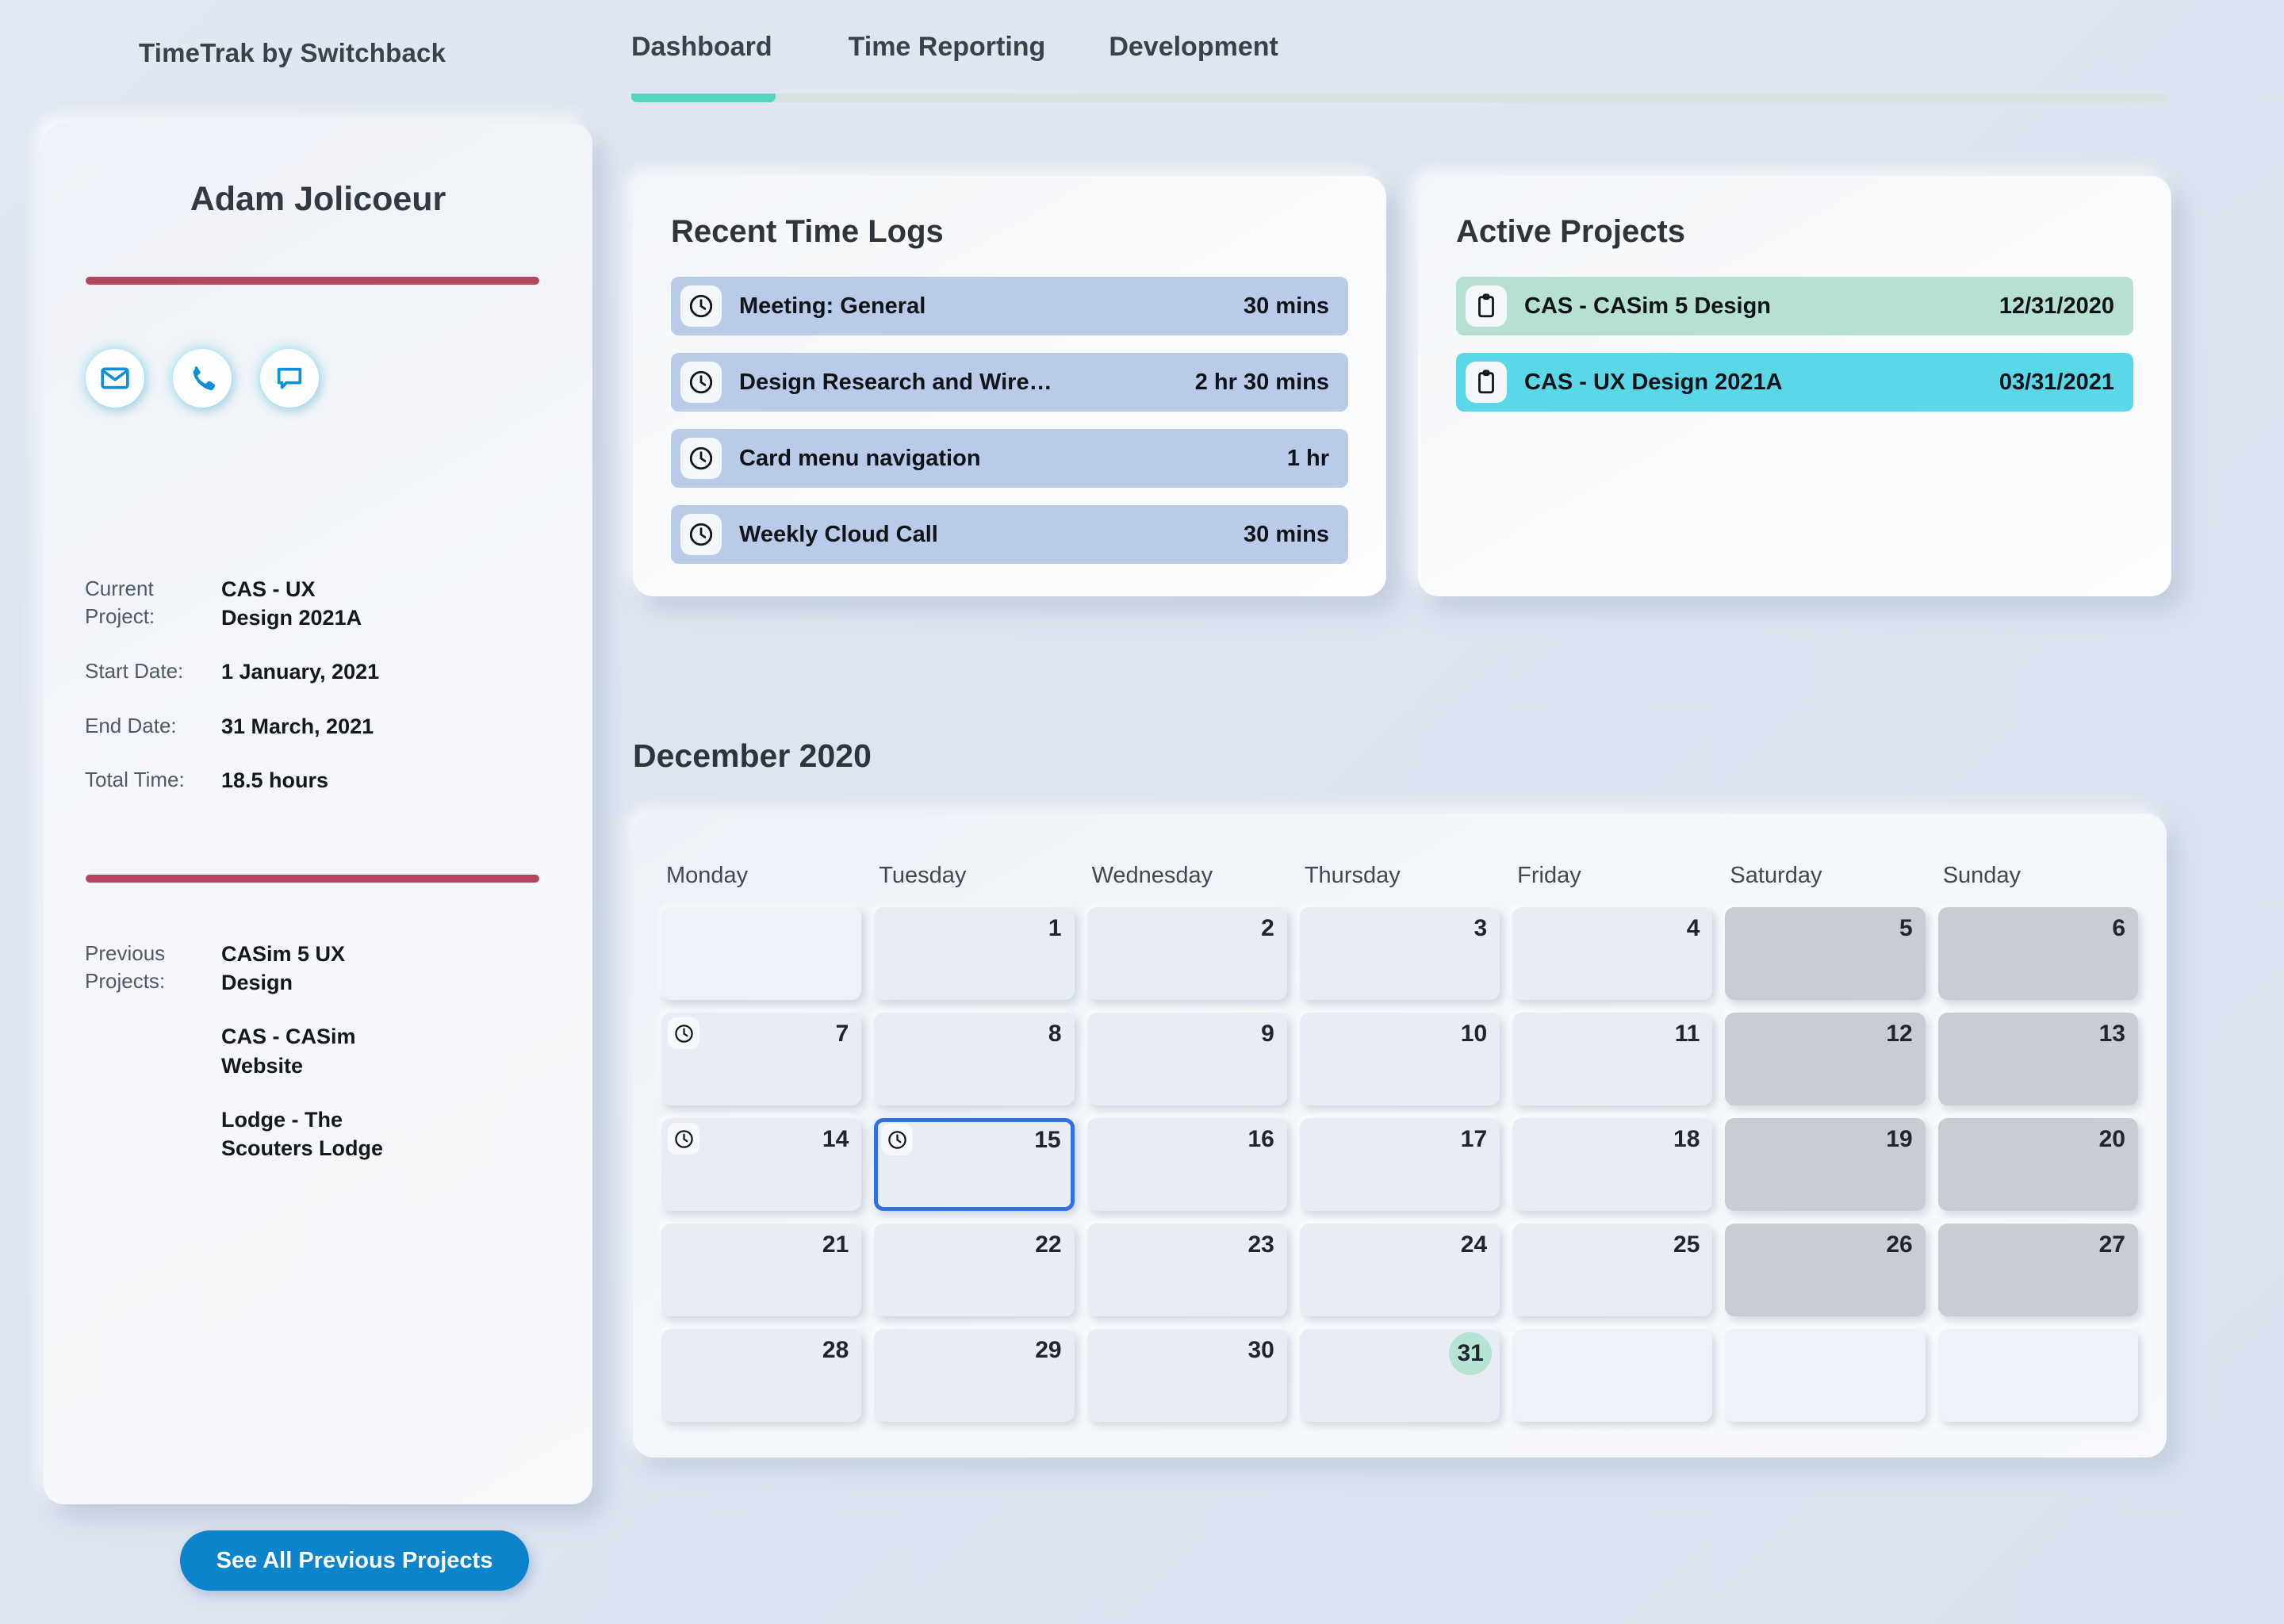  I want to click on calendar-day-number: 13, so click(2111, 1034).